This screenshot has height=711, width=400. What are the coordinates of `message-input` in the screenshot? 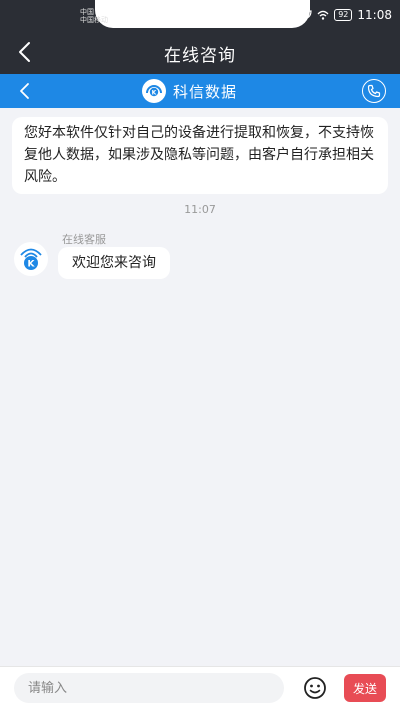 It's located at (149, 688).